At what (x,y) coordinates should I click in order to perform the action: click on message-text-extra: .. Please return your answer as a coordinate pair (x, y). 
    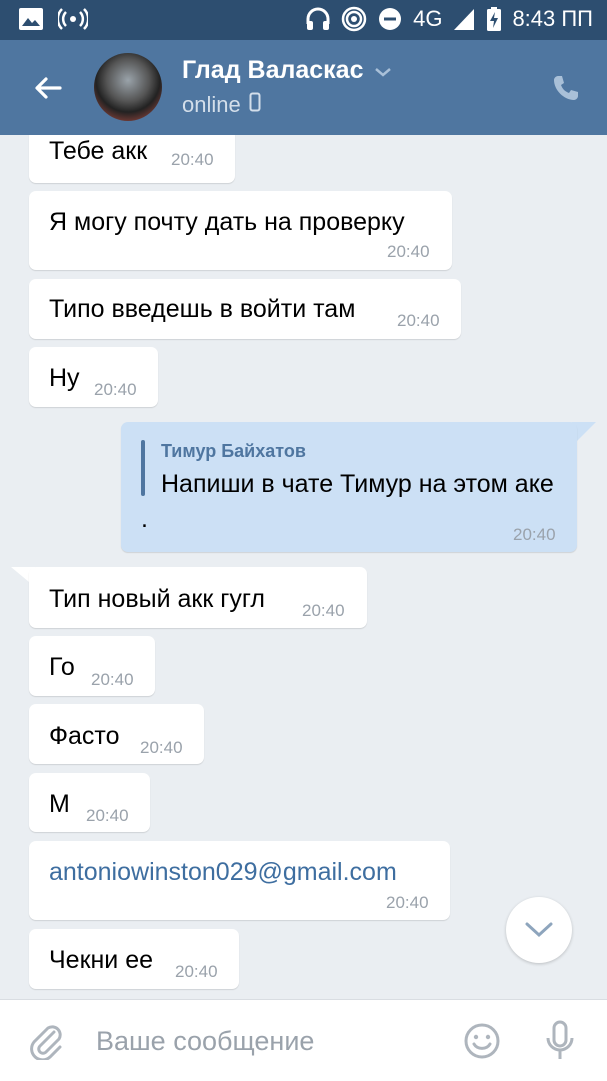
    Looking at the image, I should click on (144, 519).